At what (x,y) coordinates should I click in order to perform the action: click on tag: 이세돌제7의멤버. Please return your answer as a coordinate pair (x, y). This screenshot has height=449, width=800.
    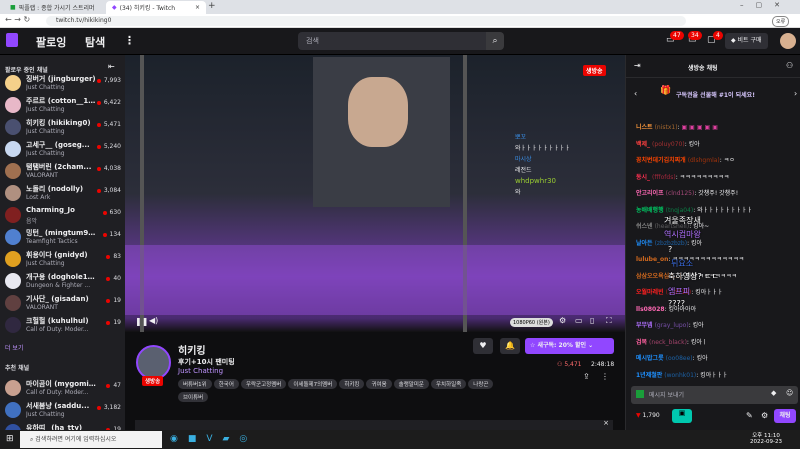
    Looking at the image, I should click on (313, 384).